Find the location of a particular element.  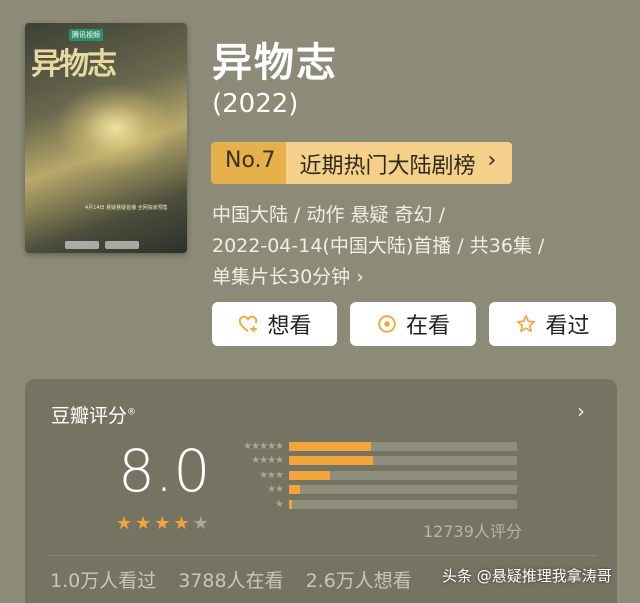

distribution-row: ★ is located at coordinates (374, 504).